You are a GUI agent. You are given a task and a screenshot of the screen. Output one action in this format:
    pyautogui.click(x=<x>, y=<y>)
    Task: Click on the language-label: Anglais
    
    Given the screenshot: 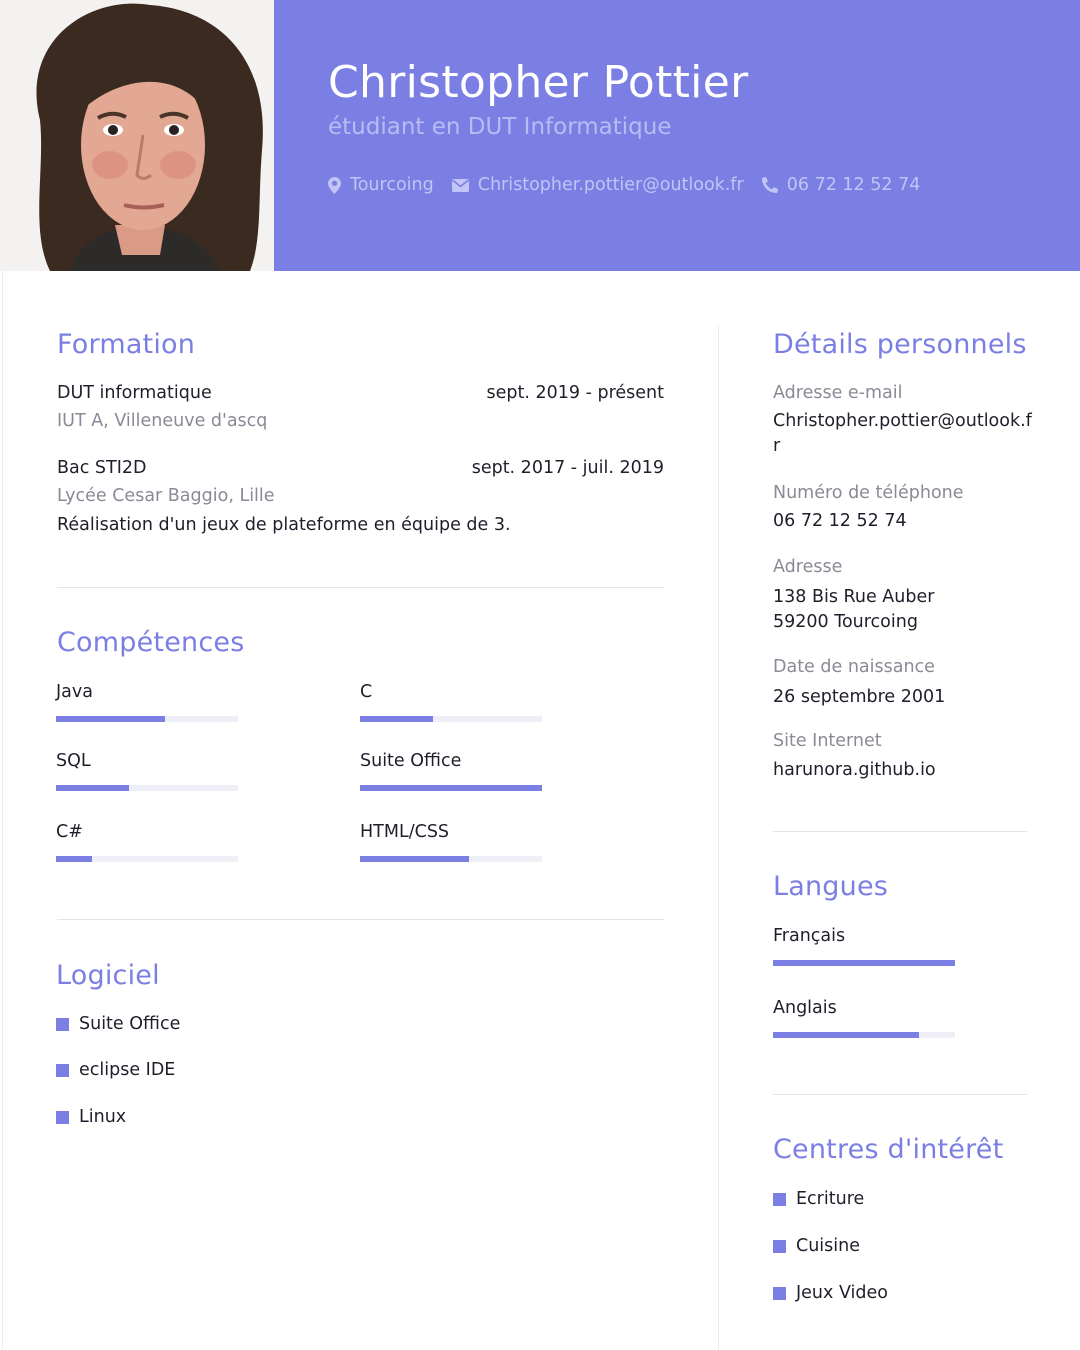 What is the action you would take?
    pyautogui.click(x=805, y=1008)
    